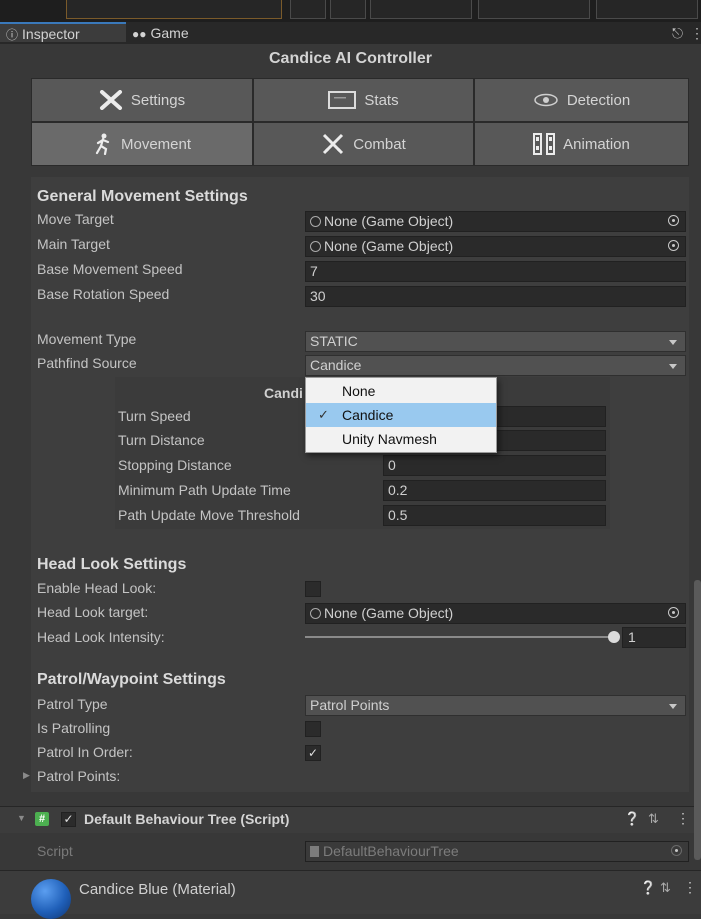 This screenshot has width=701, height=919. What do you see at coordinates (350, 58) in the screenshot?
I see `component-title: Candice AI Controller` at bounding box center [350, 58].